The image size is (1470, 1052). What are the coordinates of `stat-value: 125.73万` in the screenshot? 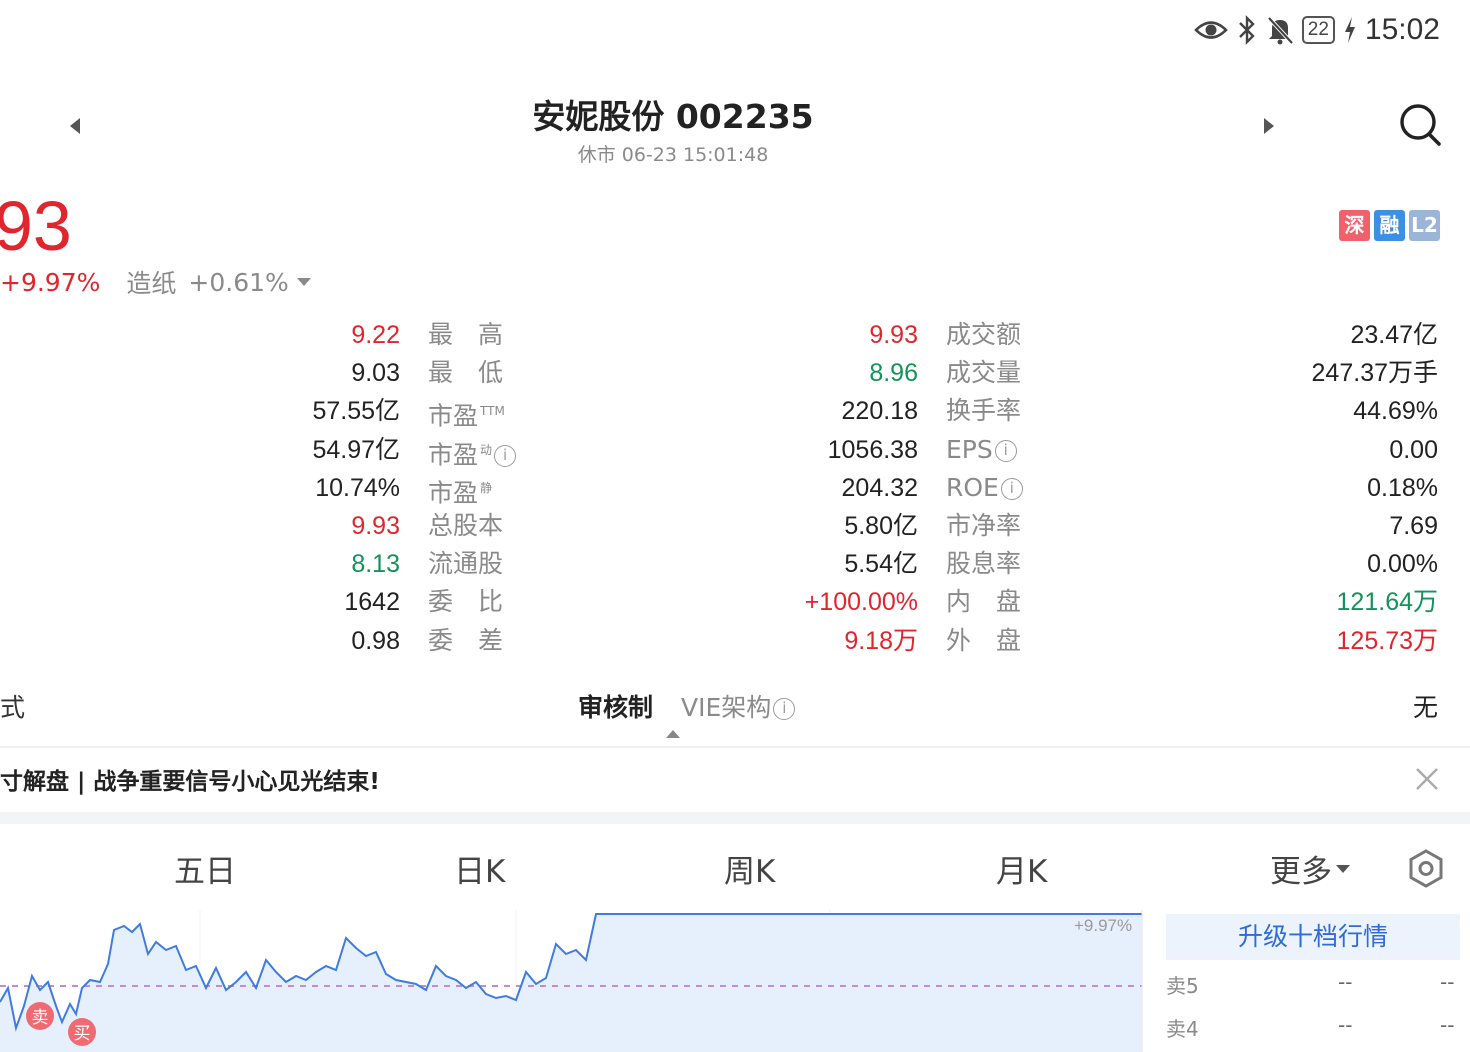 It's located at (1387, 641).